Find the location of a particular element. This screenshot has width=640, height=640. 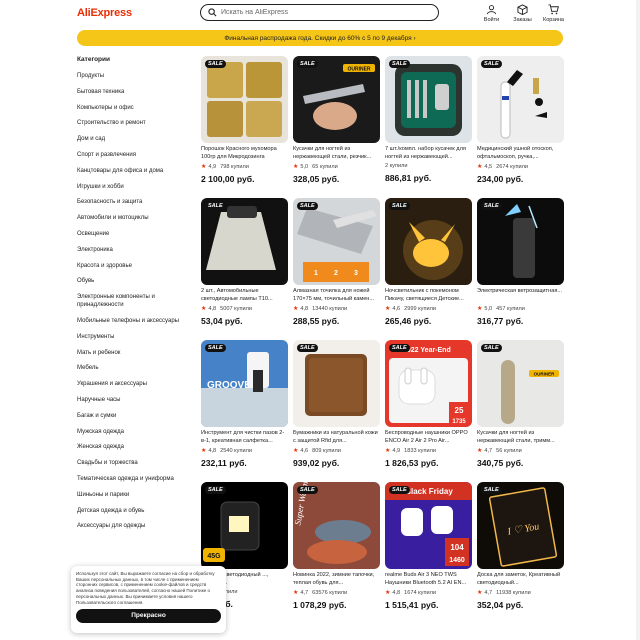

product-image: I ♡ You SALE is located at coordinates (520, 525).